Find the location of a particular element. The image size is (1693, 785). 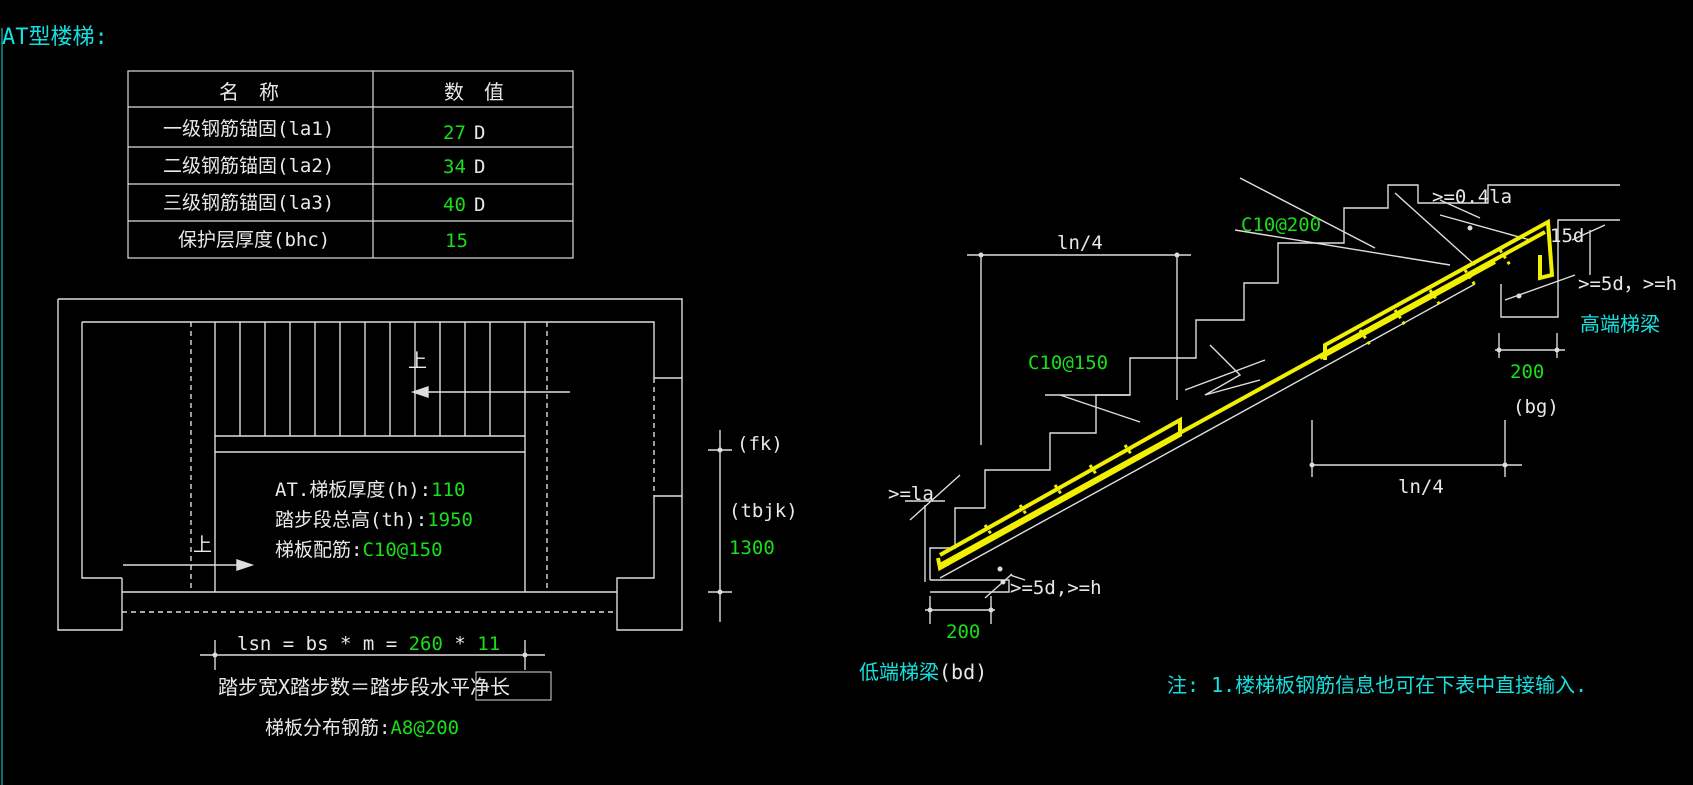

ge-5d-h-bottom-label: >=5d,>=h is located at coordinates (1056, 588).